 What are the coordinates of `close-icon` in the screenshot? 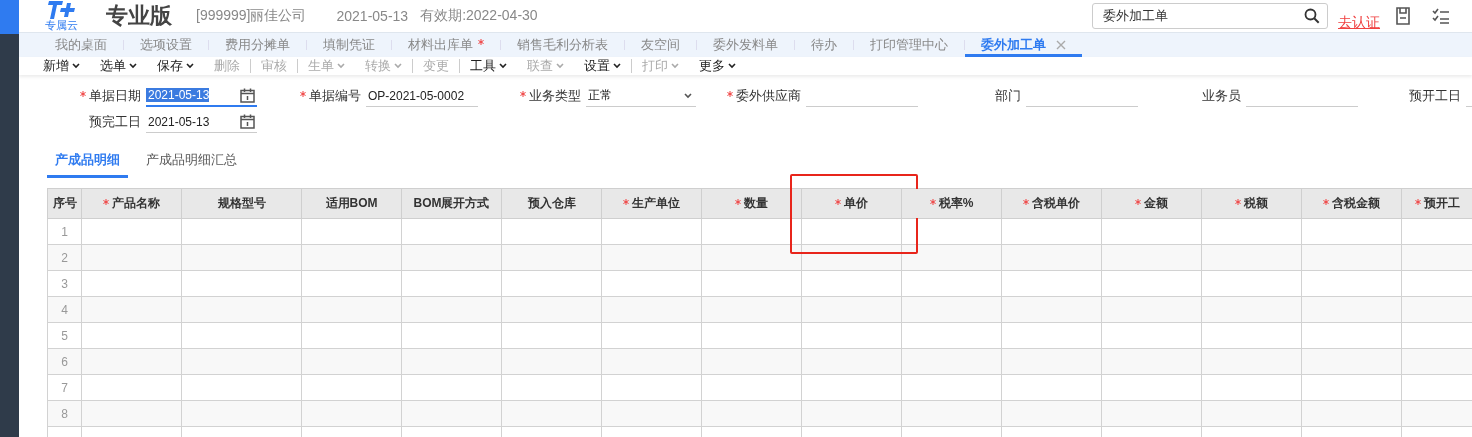 It's located at (1061, 45).